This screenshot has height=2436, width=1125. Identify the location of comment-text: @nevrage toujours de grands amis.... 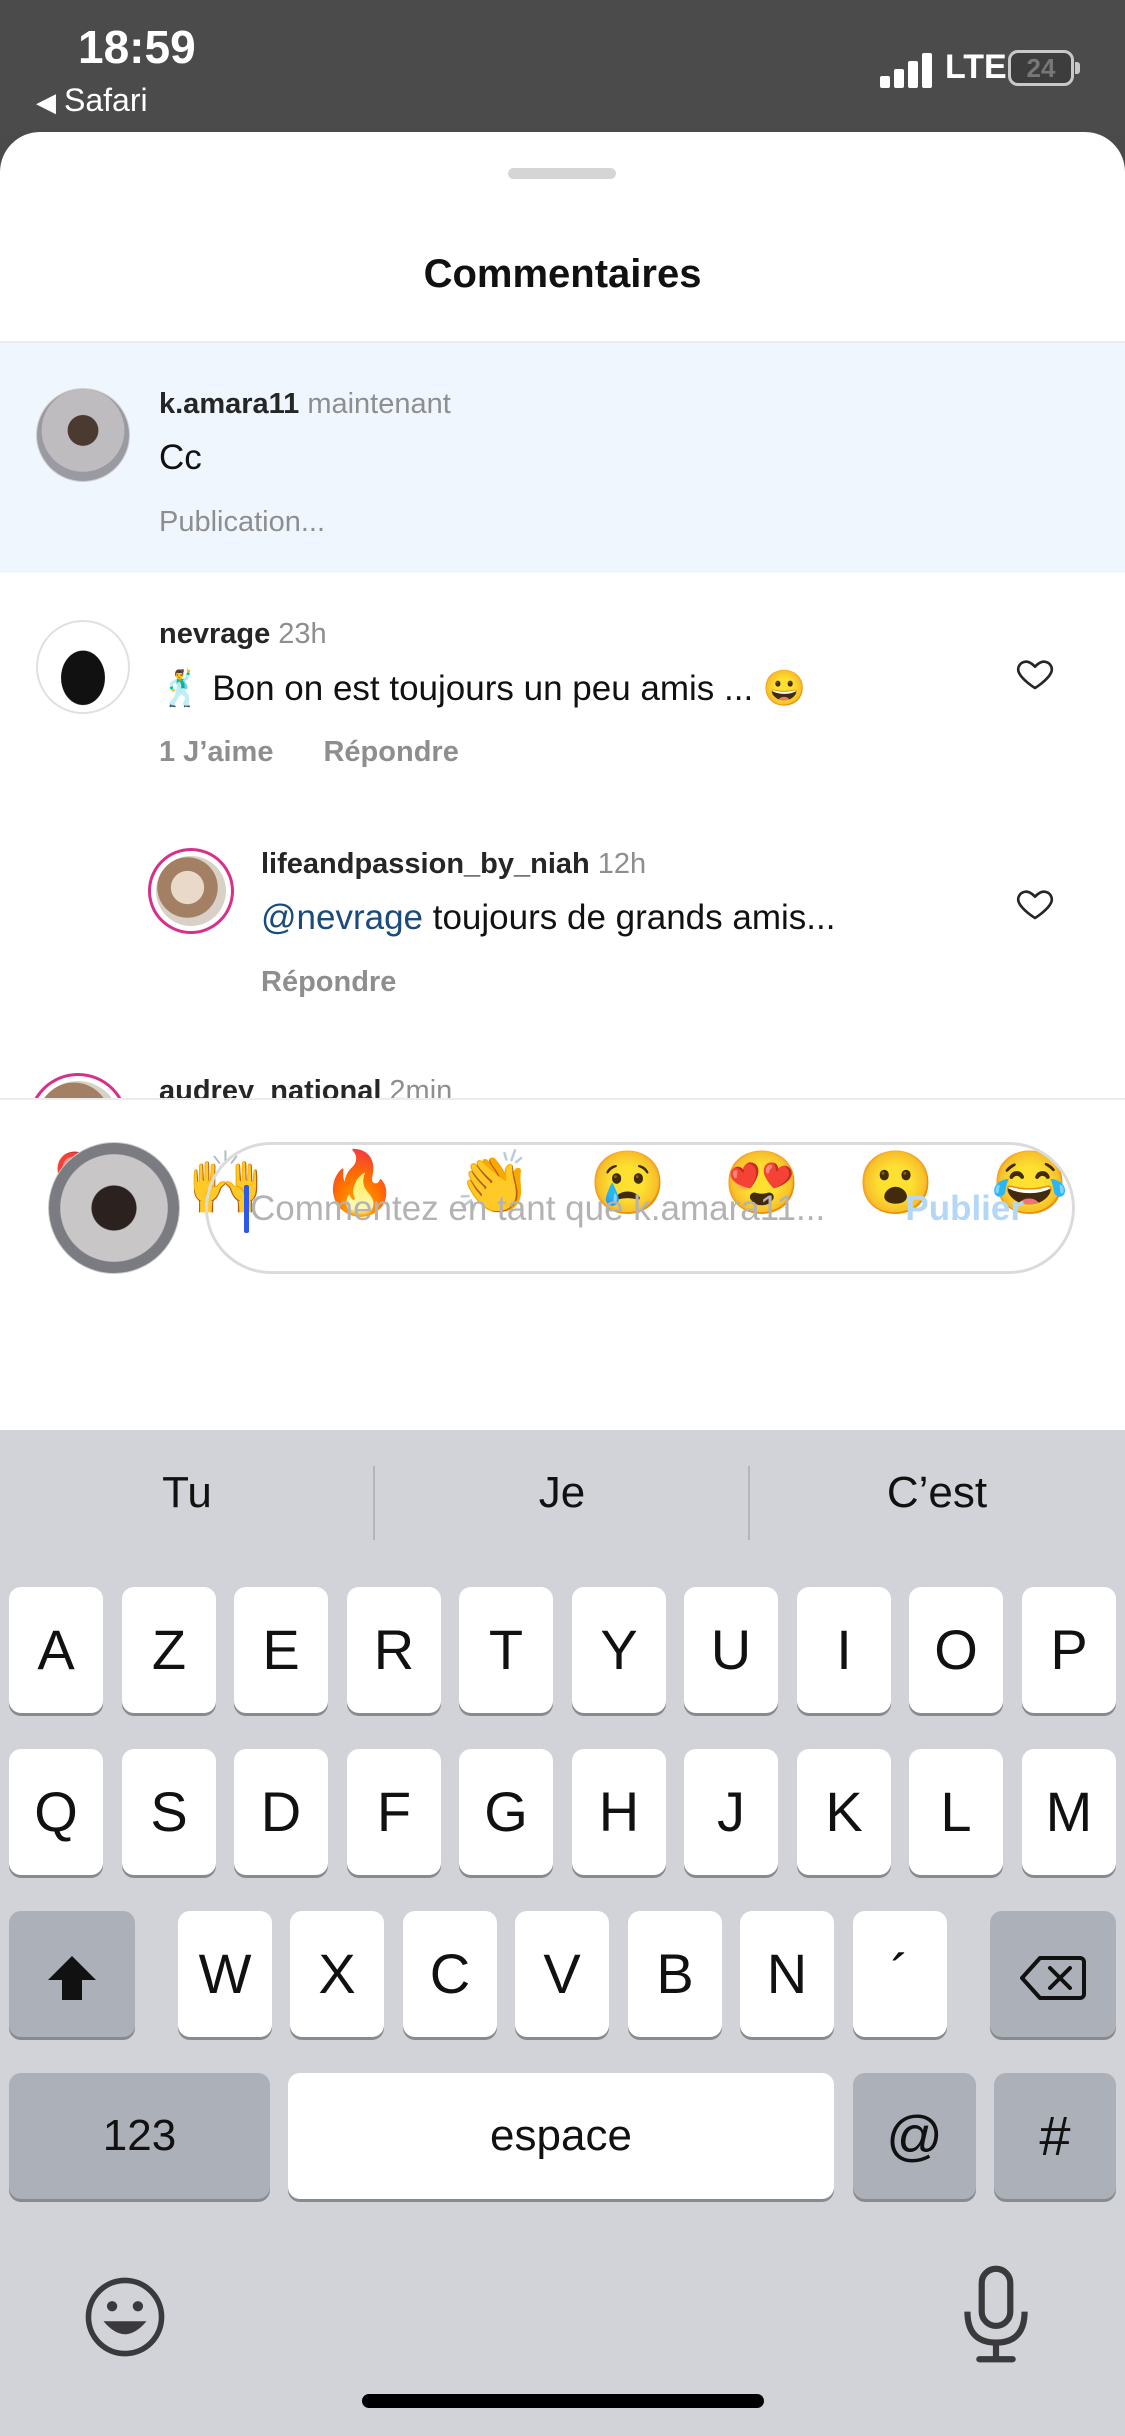
(548, 918).